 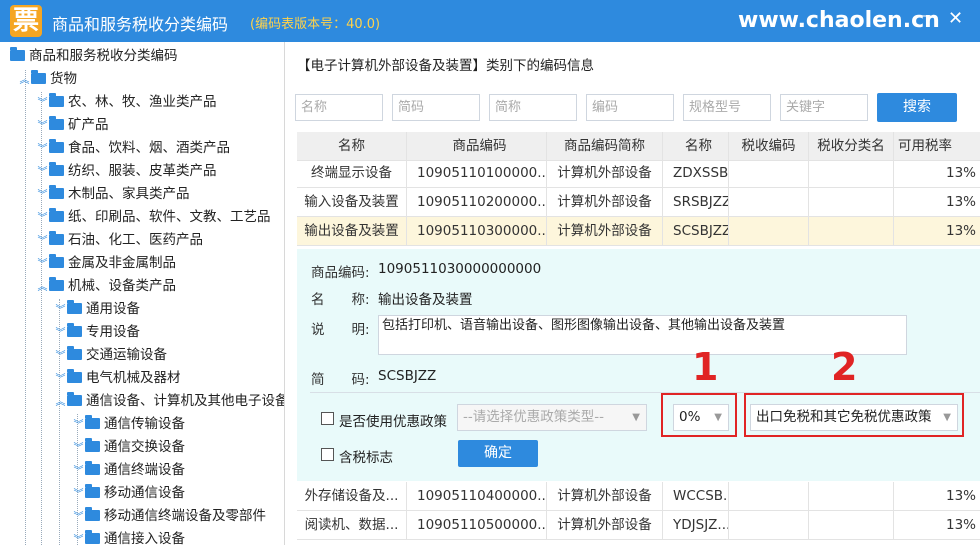 I want to click on app-logo: 票, so click(x=26, y=21).